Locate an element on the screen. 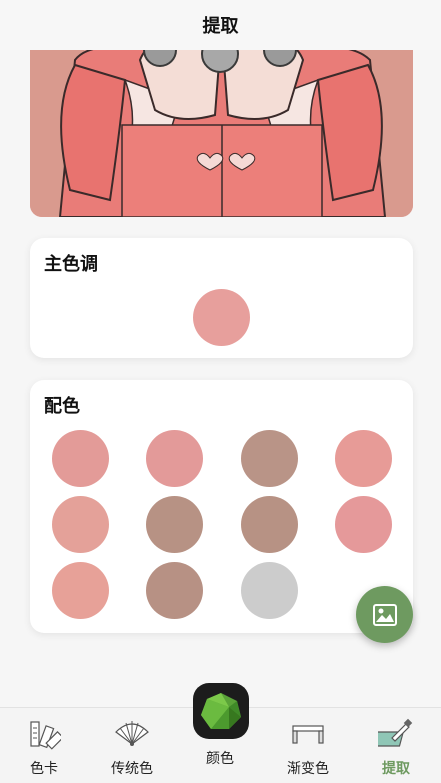 The width and height of the screenshot is (441, 783). tab-traditional-colors: 传统色 is located at coordinates (132, 745).